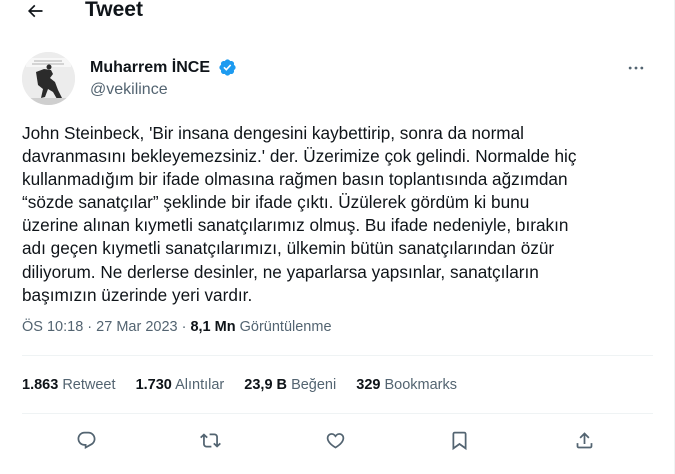 This screenshot has width=675, height=474. What do you see at coordinates (314, 385) in the screenshot?
I see `likes-label: Beğeni` at bounding box center [314, 385].